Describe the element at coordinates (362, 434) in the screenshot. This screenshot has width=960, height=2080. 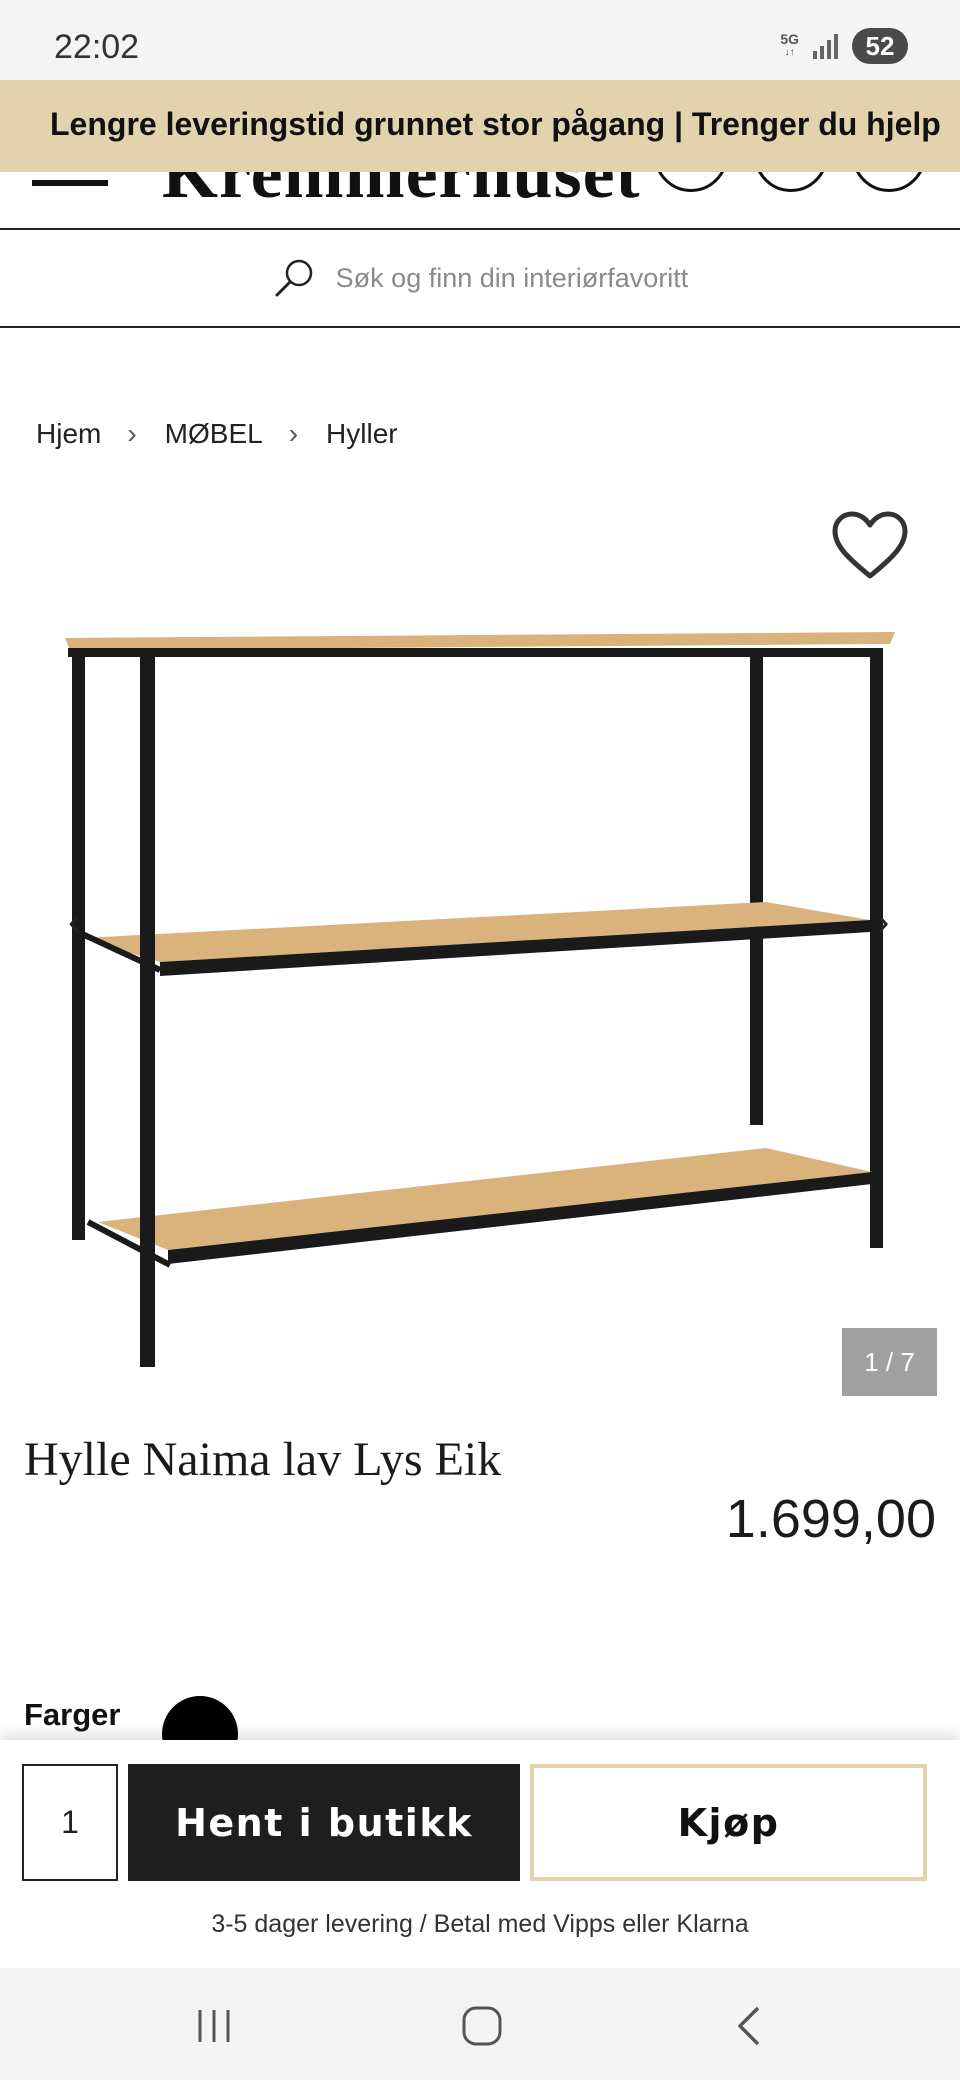
I see `breadcrumb-shelves: Hyller` at that location.